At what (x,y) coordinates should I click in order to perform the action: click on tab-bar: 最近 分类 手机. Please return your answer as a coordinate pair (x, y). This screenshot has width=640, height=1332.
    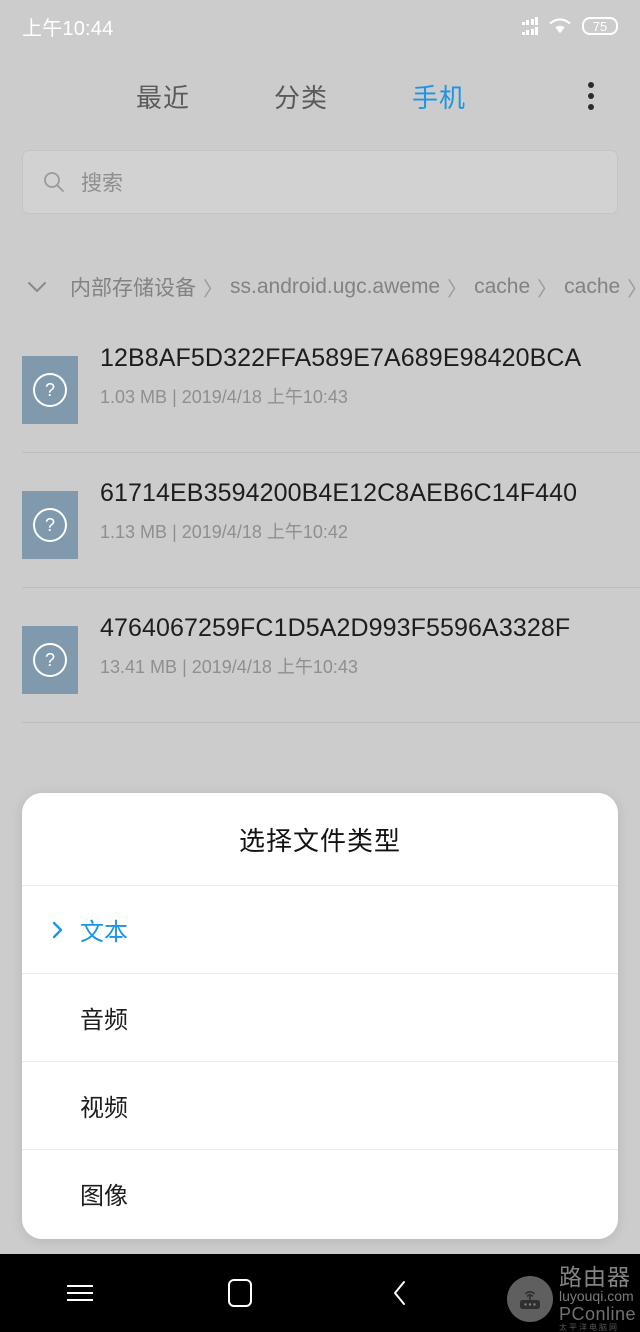
    Looking at the image, I should click on (320, 96).